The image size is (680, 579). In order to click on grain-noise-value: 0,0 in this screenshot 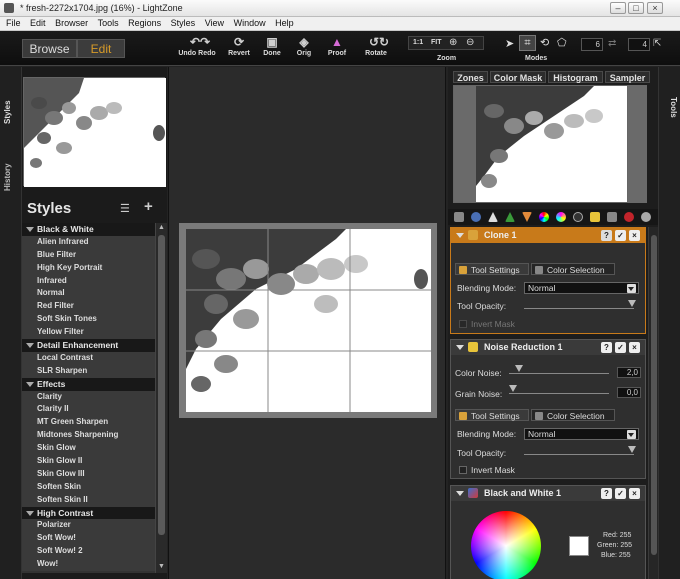, I will do `click(629, 392)`.